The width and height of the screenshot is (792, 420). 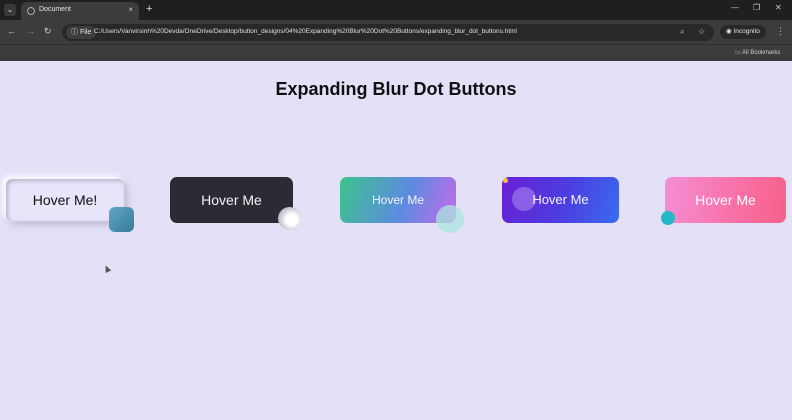 What do you see at coordinates (85, 32) in the screenshot?
I see `site-info-label: File` at bounding box center [85, 32].